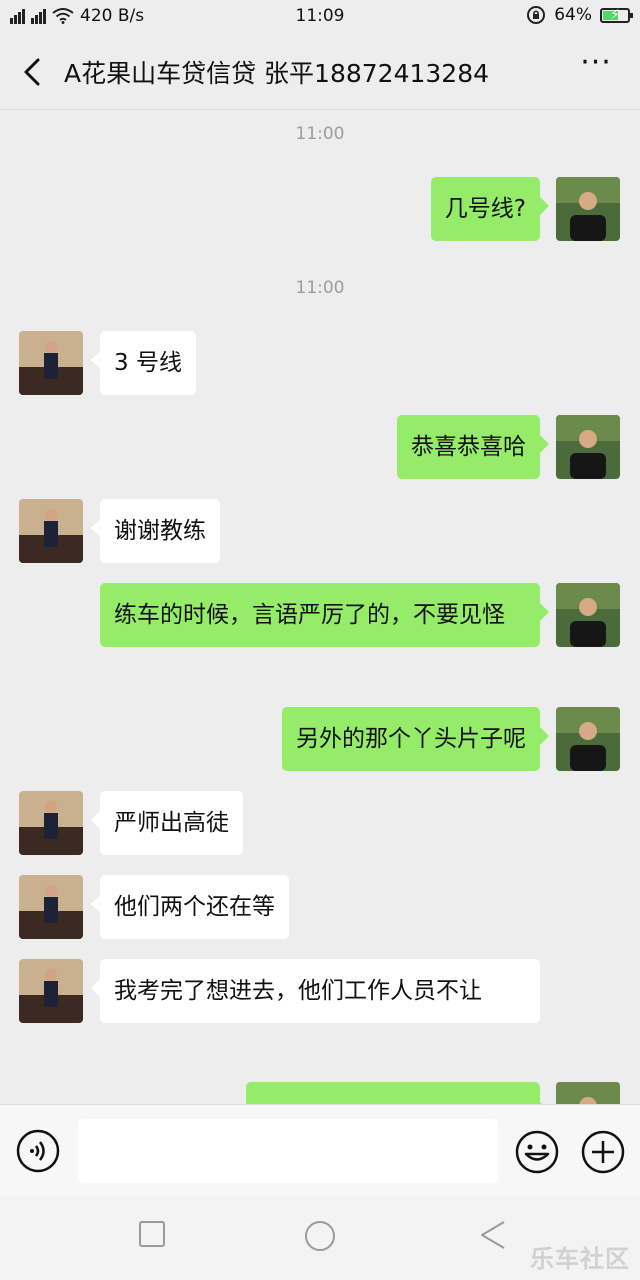  I want to click on voice-icon, so click(38, 1151).